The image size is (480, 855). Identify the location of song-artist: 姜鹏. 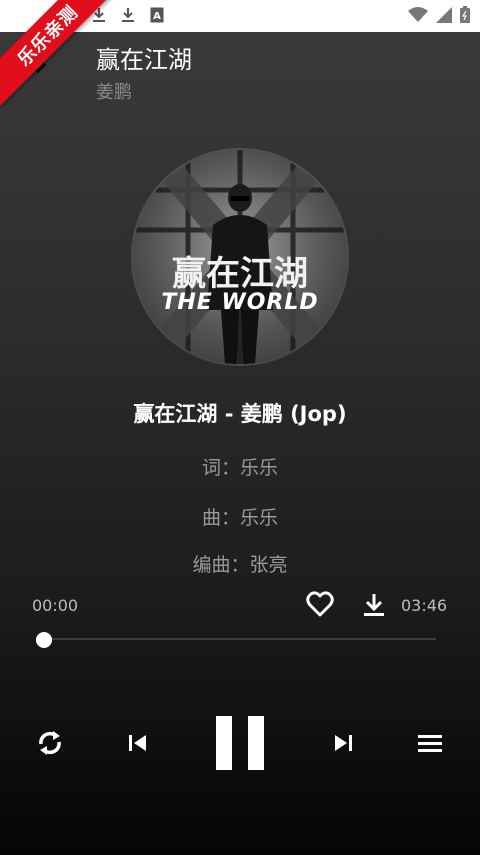
(114, 92).